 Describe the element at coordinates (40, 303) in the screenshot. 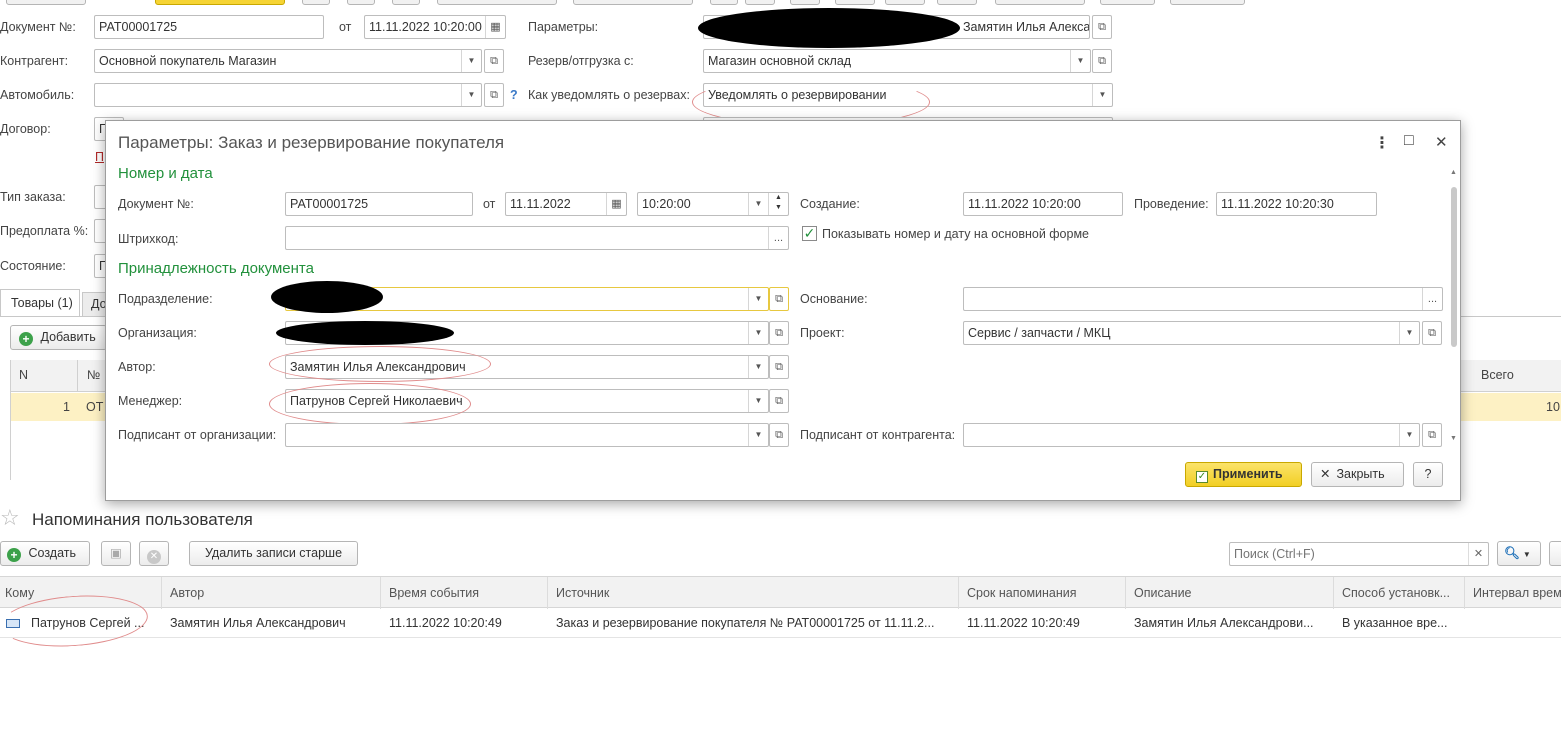

I see `tab-goods: Товары (1)` at that location.